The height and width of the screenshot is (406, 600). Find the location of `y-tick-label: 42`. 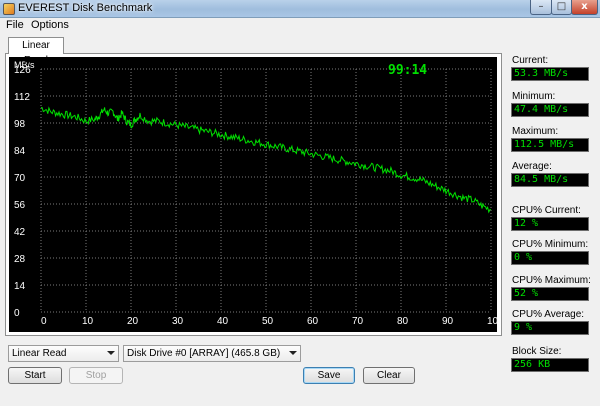

y-tick-label: 42 is located at coordinates (20, 232).